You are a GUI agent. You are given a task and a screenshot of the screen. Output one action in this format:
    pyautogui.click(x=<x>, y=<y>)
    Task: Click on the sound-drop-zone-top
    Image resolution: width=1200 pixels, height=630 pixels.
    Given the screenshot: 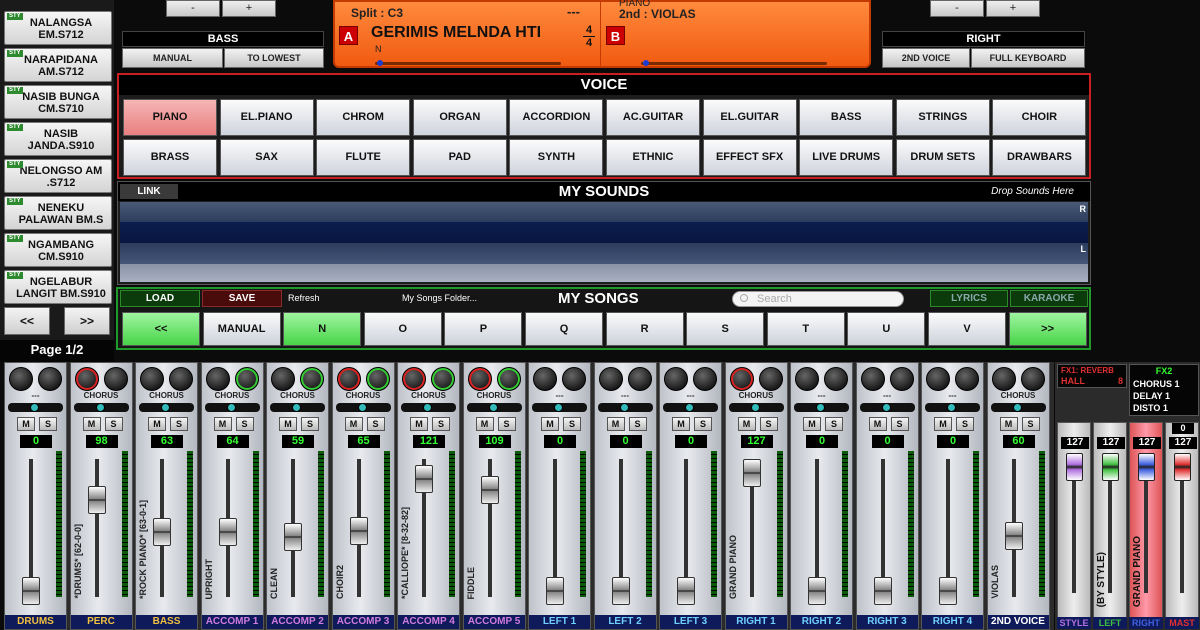 What is the action you would take?
    pyautogui.click(x=604, y=212)
    